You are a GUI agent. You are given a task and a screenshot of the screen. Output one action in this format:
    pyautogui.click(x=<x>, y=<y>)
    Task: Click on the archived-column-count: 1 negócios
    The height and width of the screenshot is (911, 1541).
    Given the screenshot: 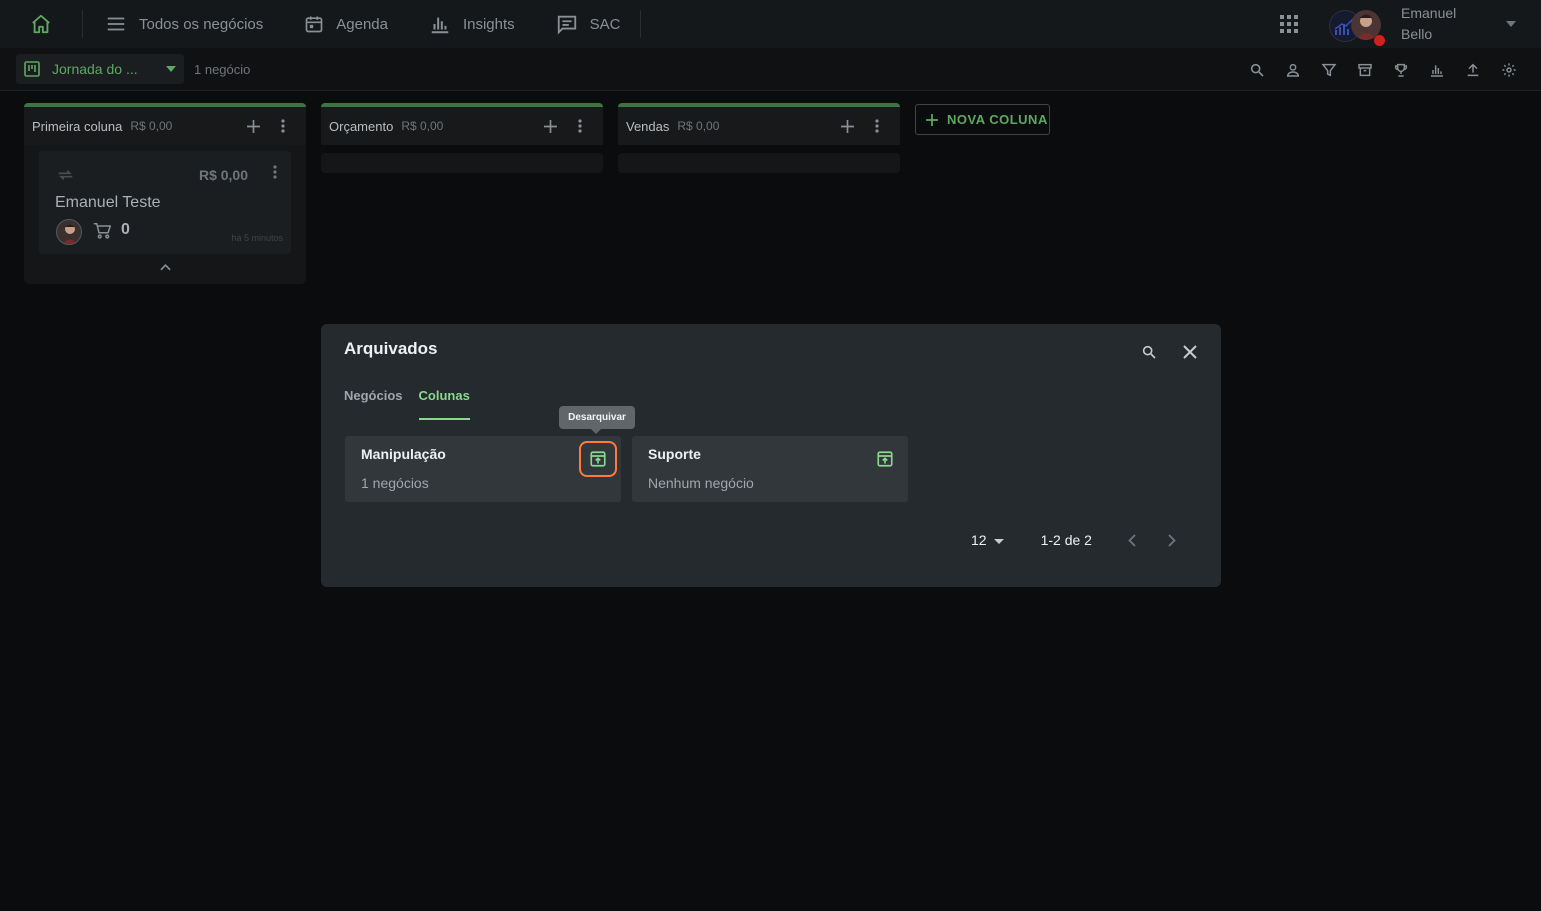 What is the action you would take?
    pyautogui.click(x=395, y=483)
    